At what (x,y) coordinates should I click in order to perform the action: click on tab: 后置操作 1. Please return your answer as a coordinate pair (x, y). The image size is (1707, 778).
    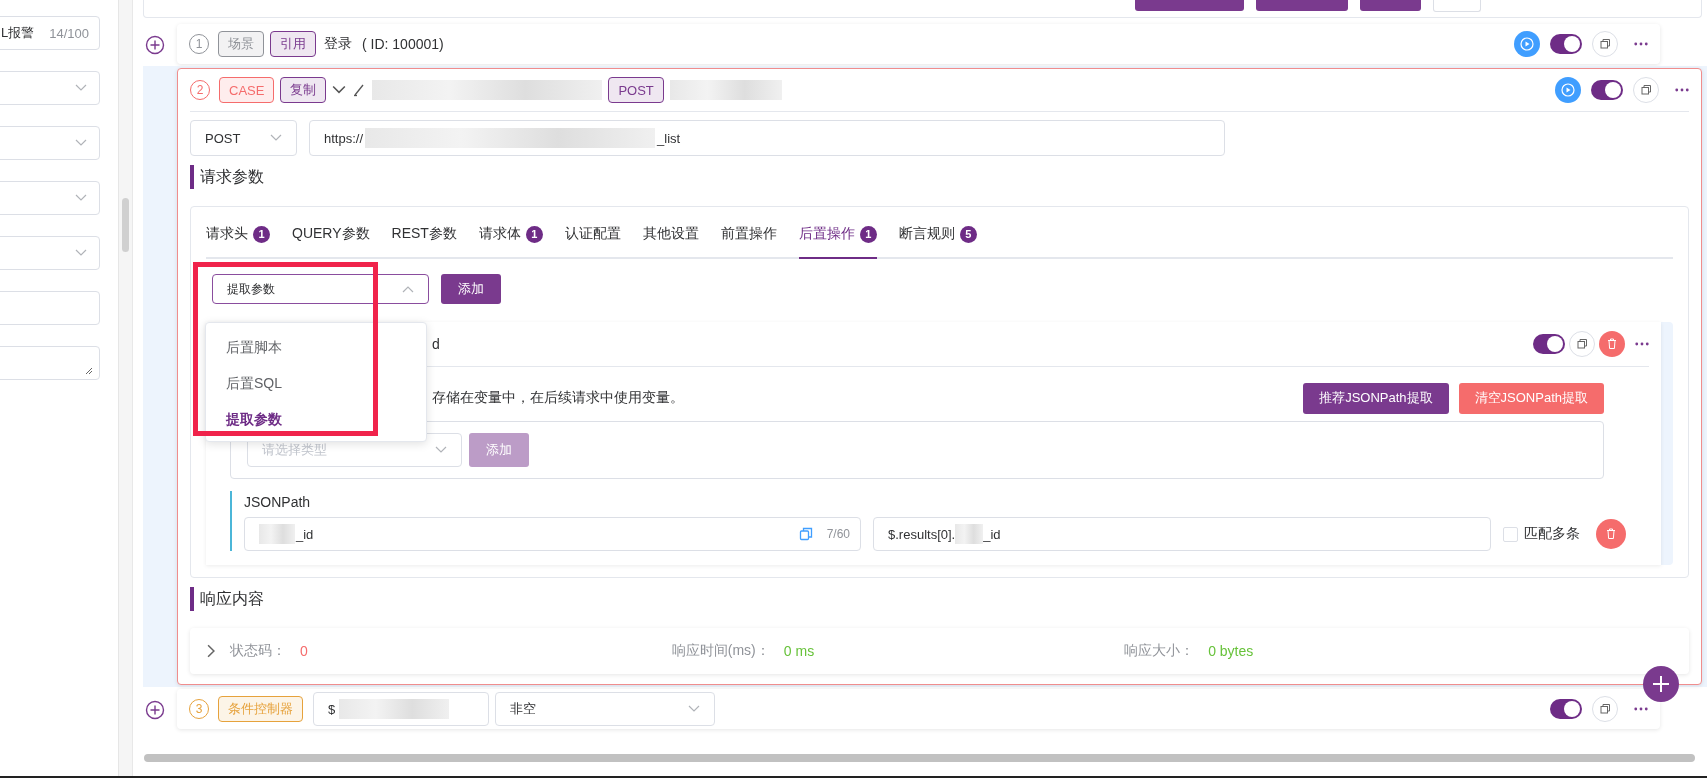
    Looking at the image, I should click on (837, 233).